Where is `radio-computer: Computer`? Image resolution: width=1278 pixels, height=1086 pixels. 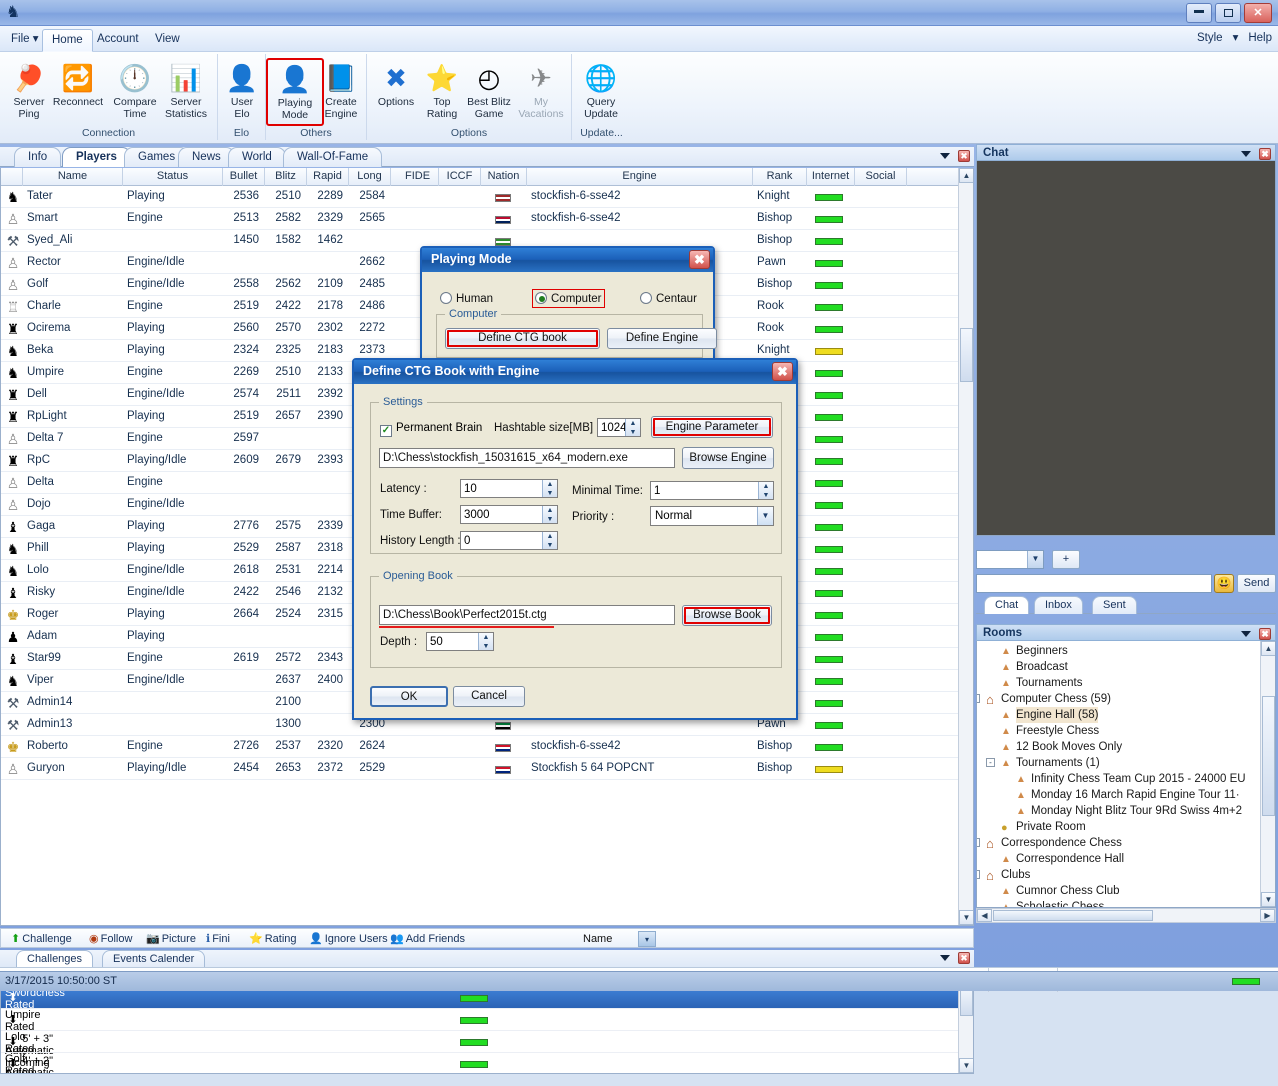
radio-computer: Computer is located at coordinates (568, 298).